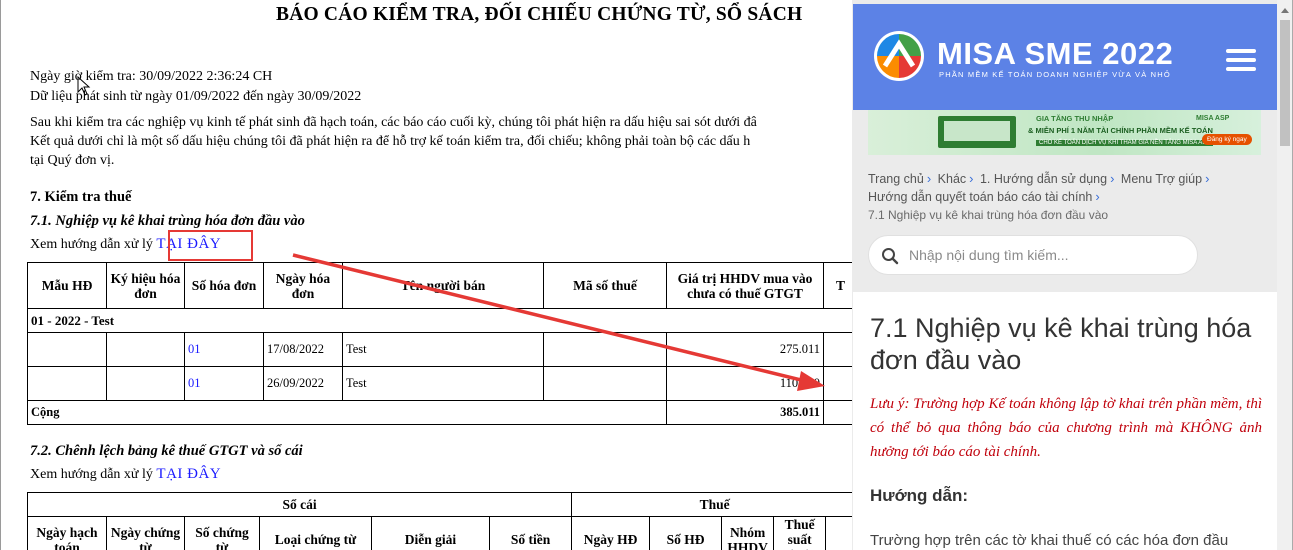 This screenshot has width=1293, height=550. What do you see at coordinates (67, 285) in the screenshot?
I see `col-header: Mẫu HĐ` at bounding box center [67, 285].